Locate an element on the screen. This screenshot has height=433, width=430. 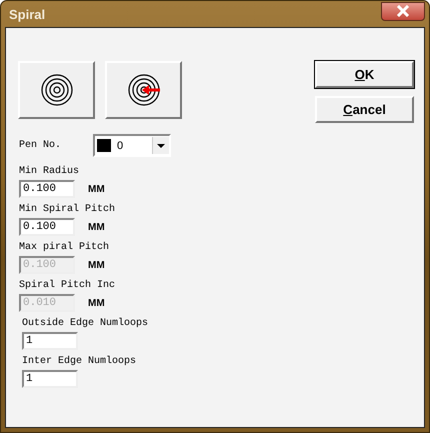
field-label: Outside Edge Numloops is located at coordinates (86, 323).